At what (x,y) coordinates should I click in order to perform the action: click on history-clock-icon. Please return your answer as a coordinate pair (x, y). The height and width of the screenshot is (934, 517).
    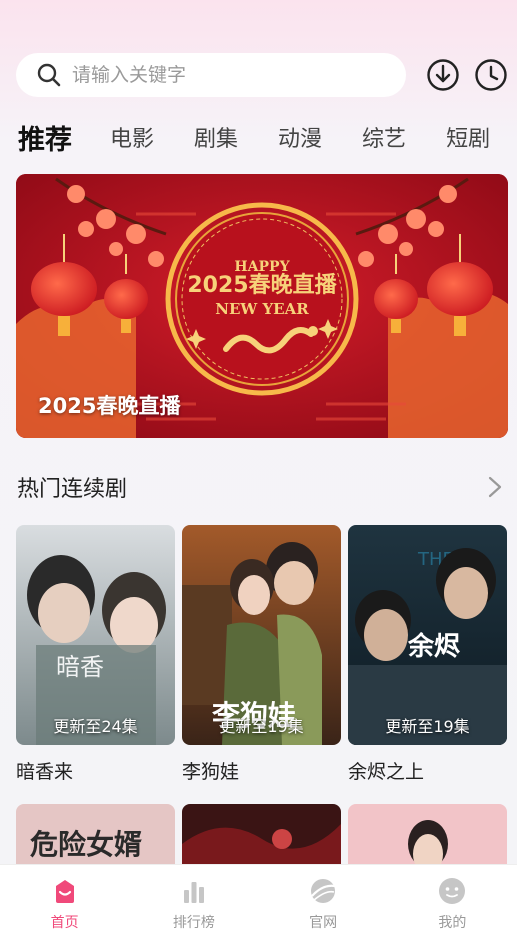
    Looking at the image, I should click on (491, 75).